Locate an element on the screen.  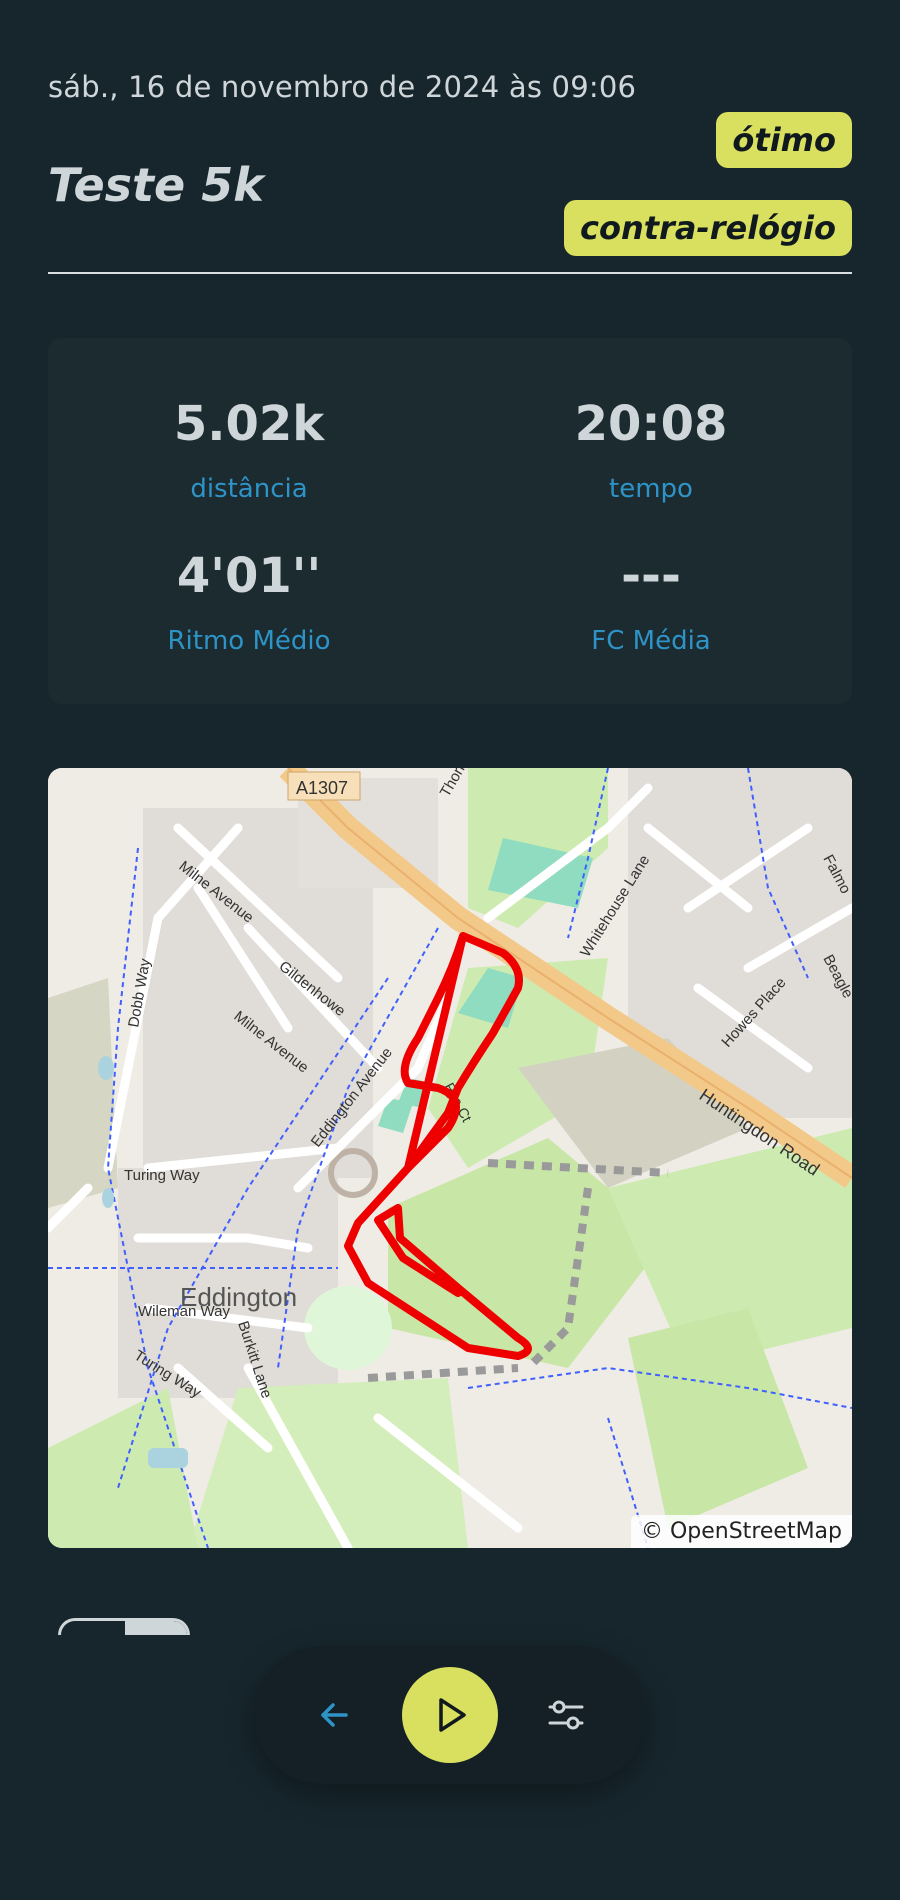
tag-badge-quality: ótimo is located at coordinates (784, 140).